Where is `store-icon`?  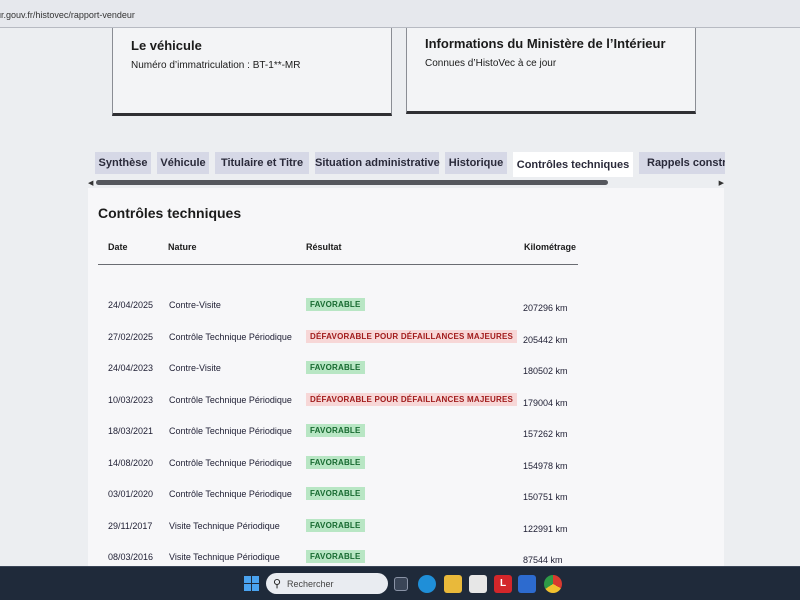
store-icon is located at coordinates (478, 584).